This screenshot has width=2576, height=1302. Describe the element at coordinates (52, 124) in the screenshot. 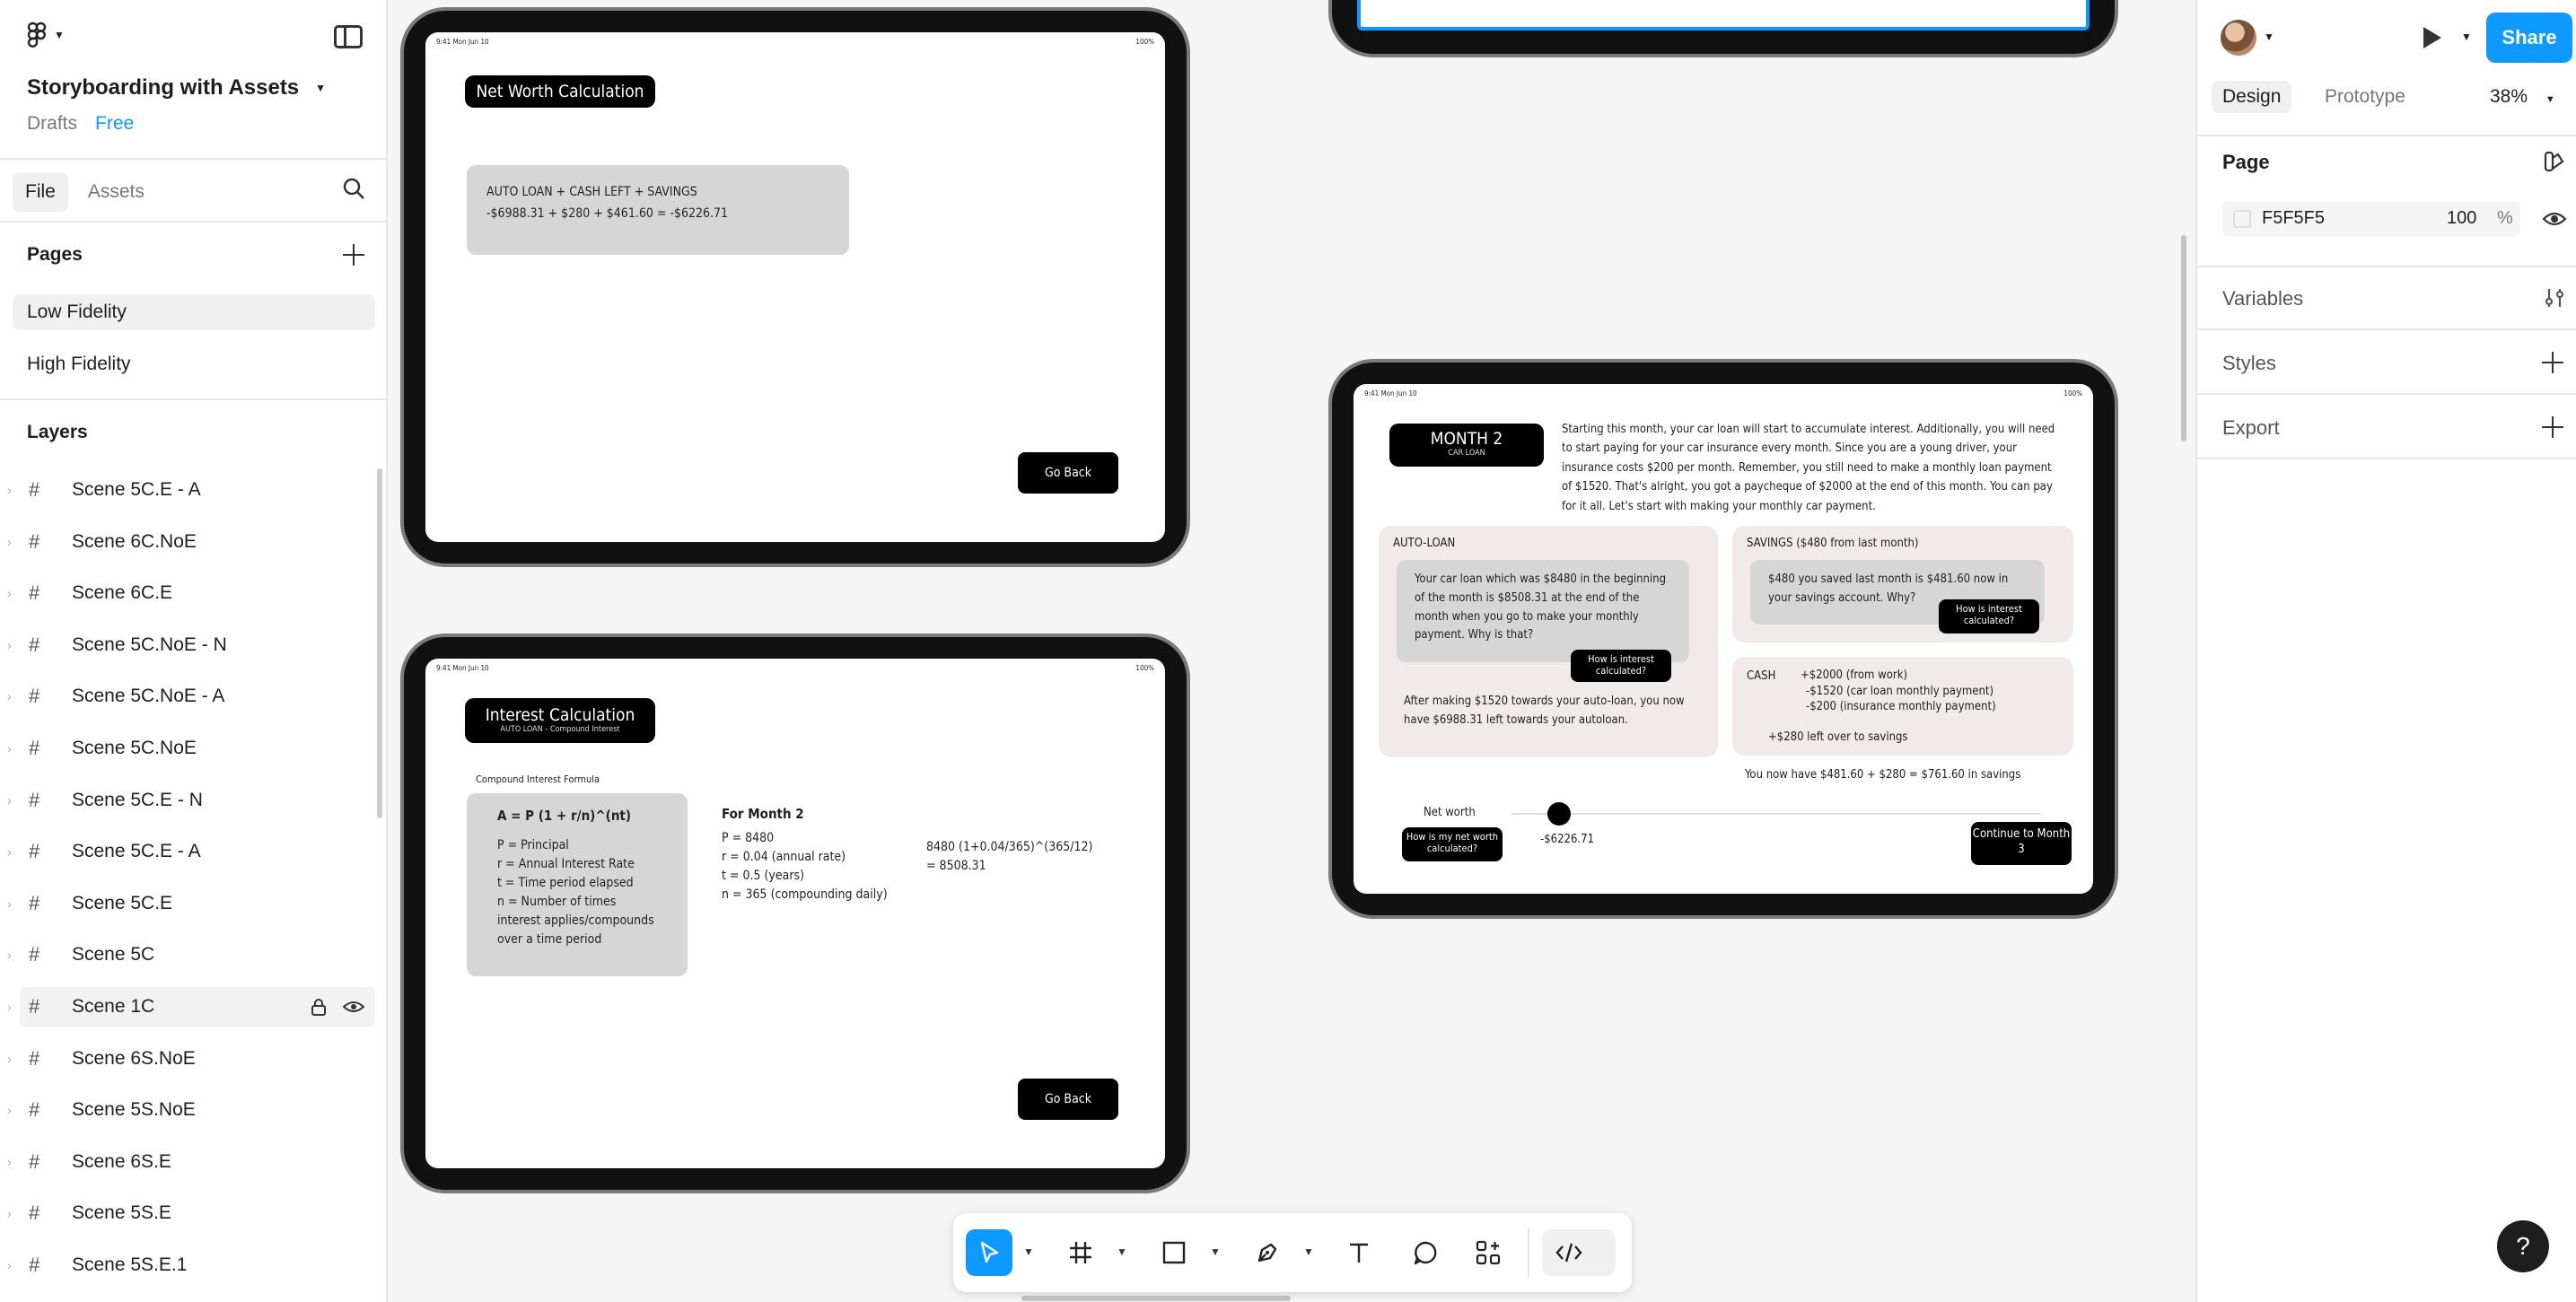

I see `drafts-link: Drafts` at that location.